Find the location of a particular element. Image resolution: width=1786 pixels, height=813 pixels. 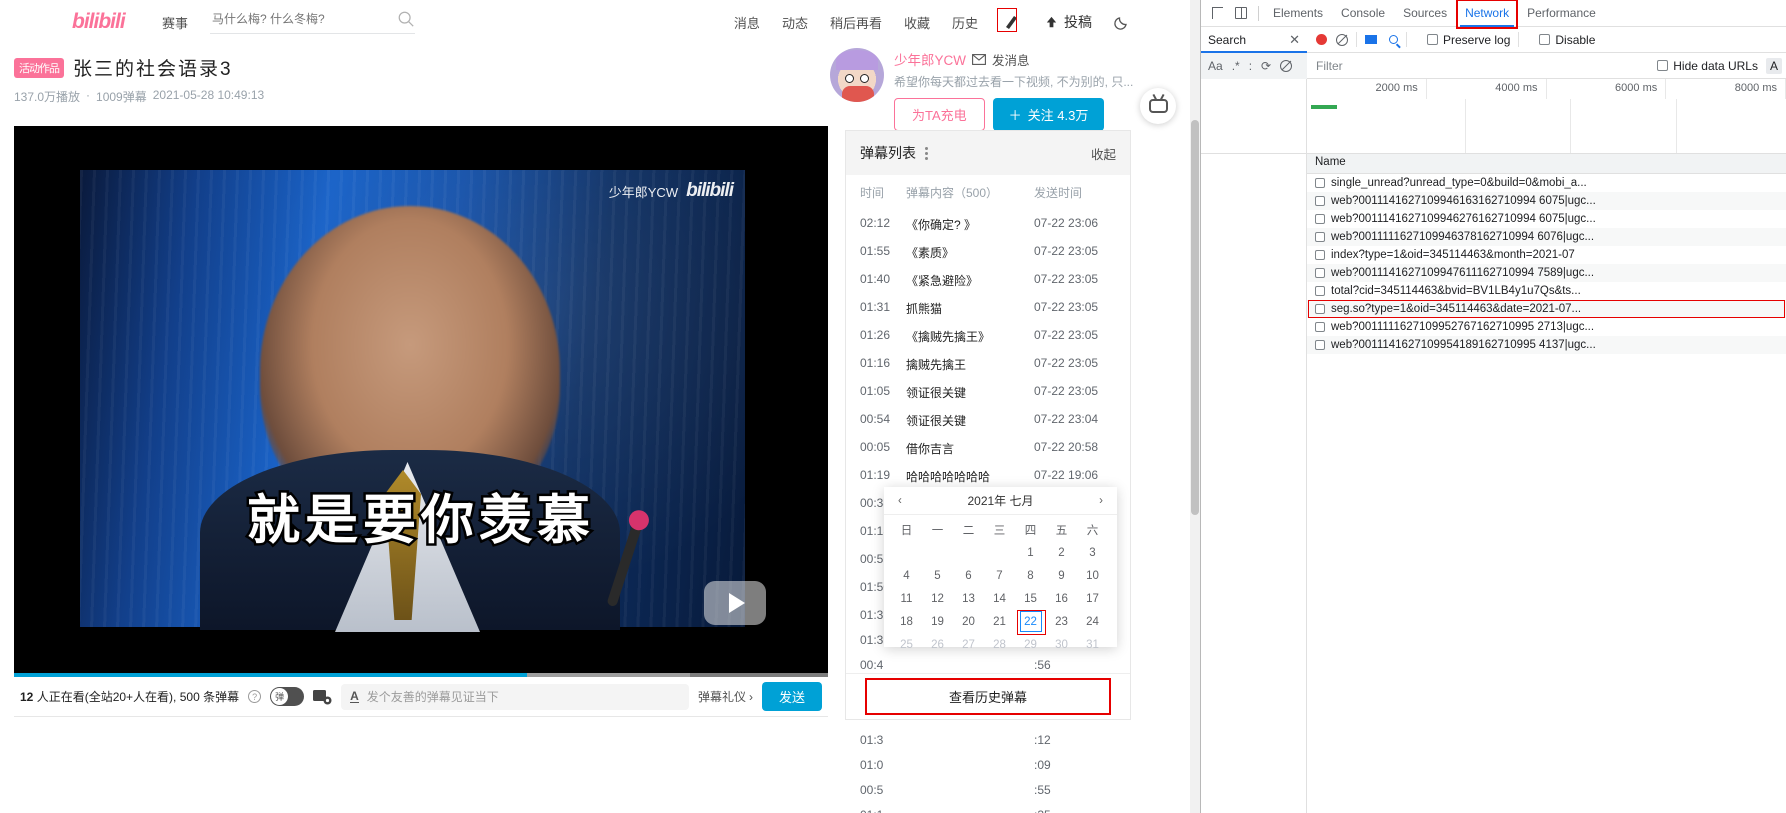

danmaku-row: 00:05 借你吉言 07-22 20:58 is located at coordinates (988, 448).